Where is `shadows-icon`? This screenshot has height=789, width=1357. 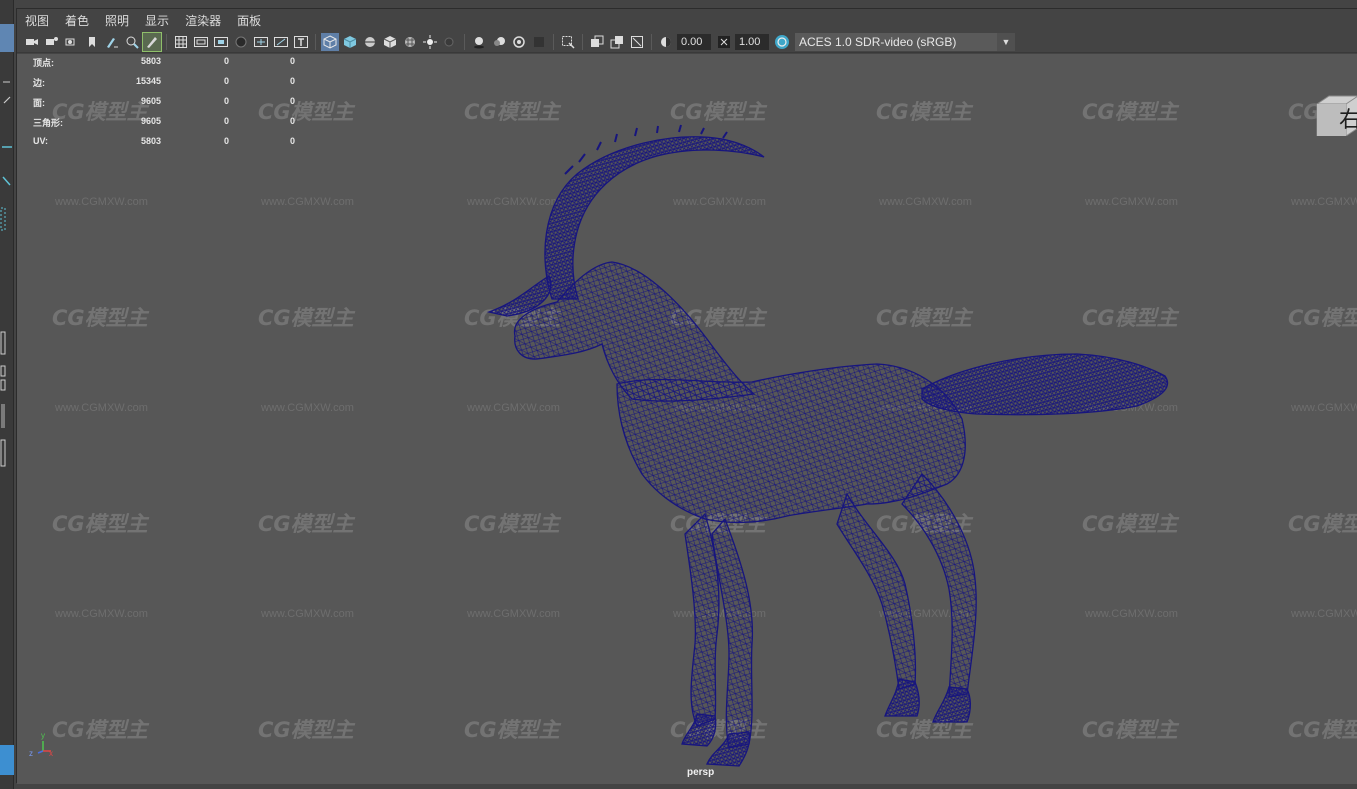
shadows-icon is located at coordinates (450, 42).